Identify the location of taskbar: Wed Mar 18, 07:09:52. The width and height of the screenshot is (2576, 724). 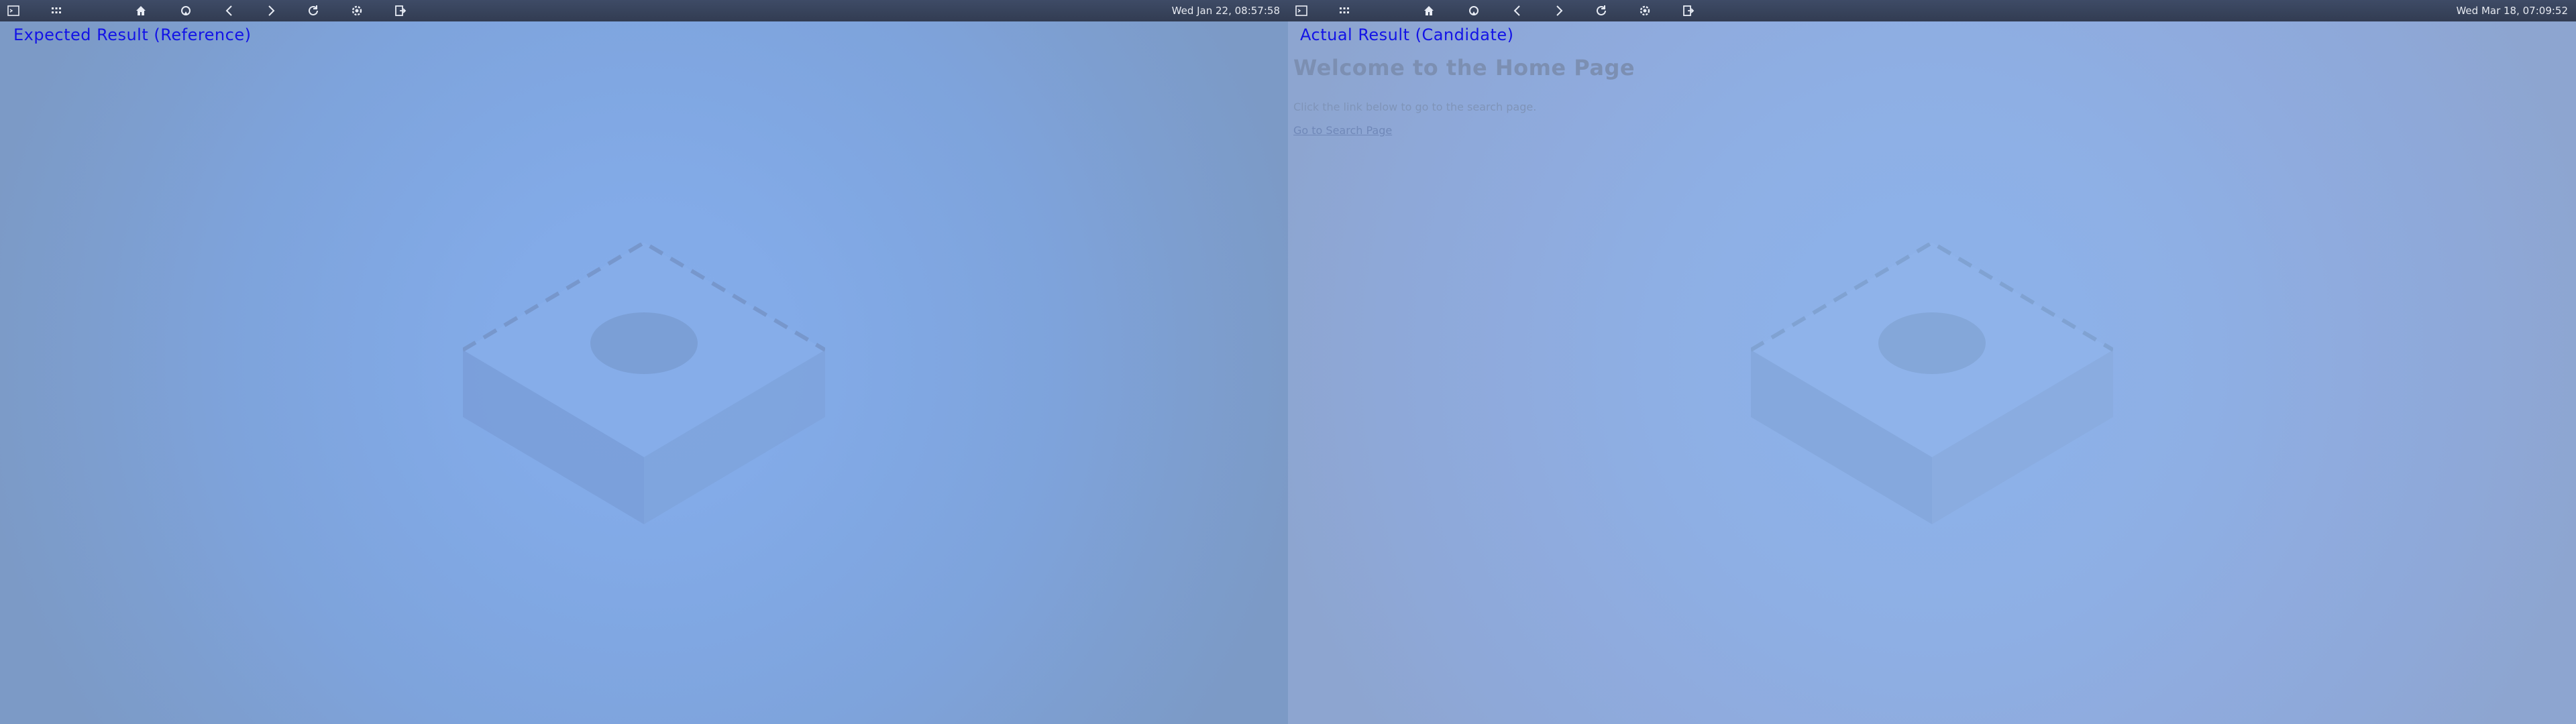
(1932, 10).